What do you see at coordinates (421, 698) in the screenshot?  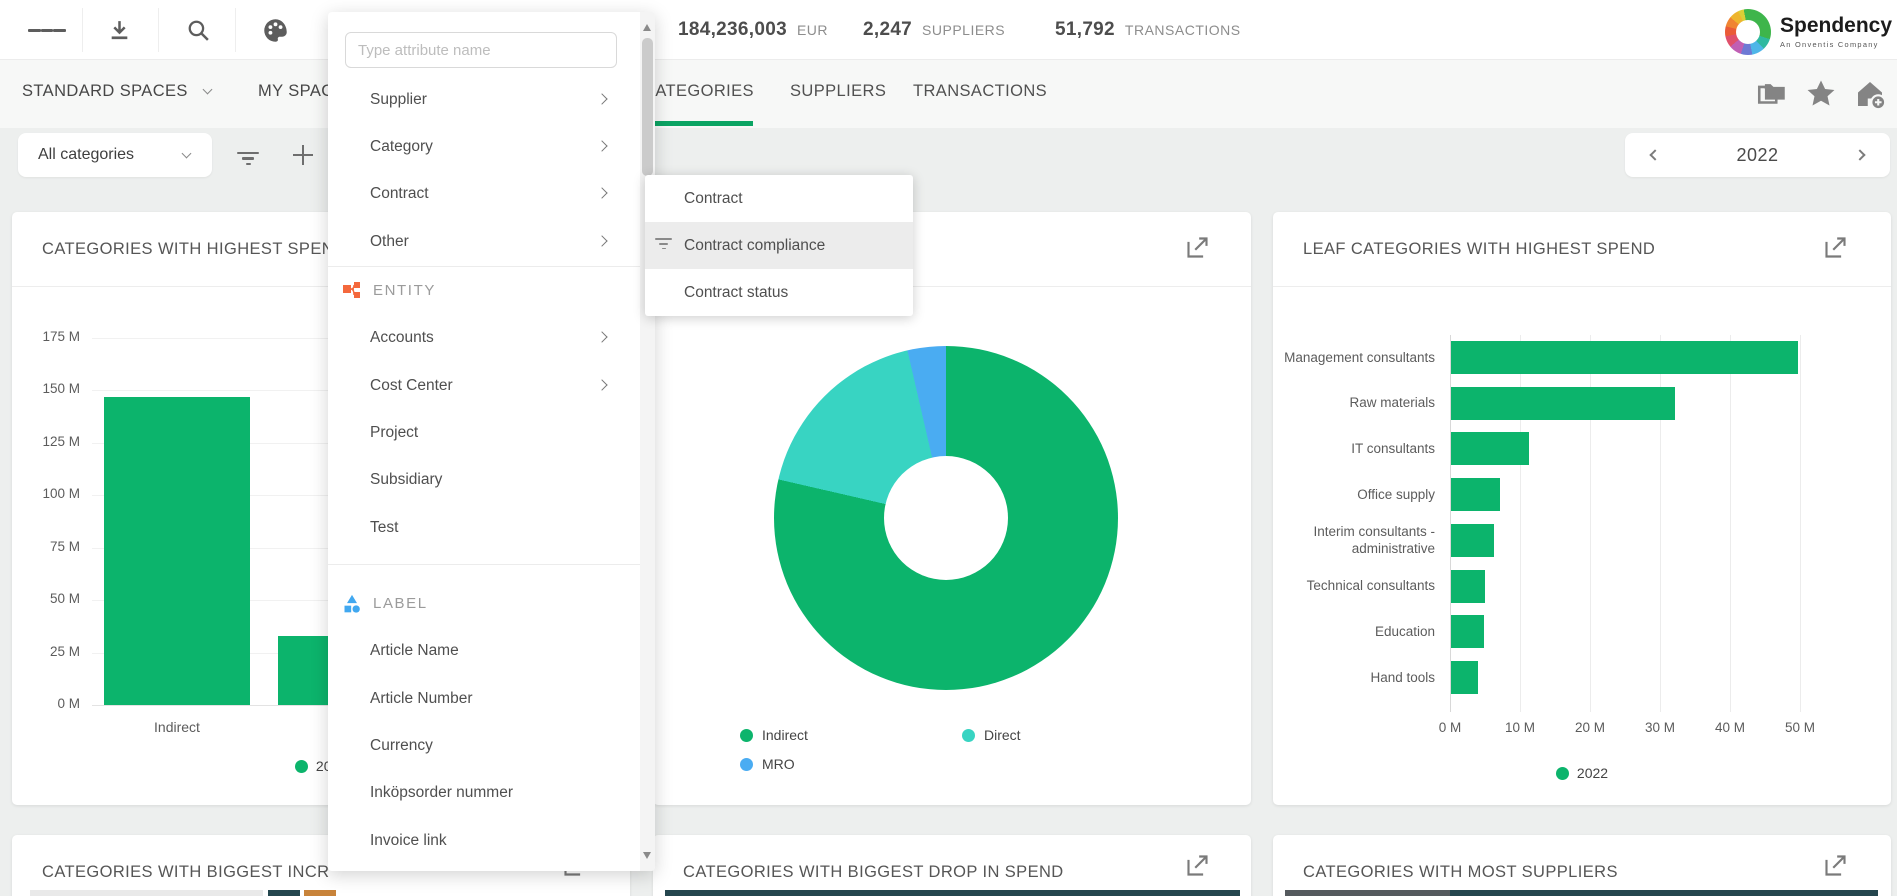 I see `menu-item-label: Article Number` at bounding box center [421, 698].